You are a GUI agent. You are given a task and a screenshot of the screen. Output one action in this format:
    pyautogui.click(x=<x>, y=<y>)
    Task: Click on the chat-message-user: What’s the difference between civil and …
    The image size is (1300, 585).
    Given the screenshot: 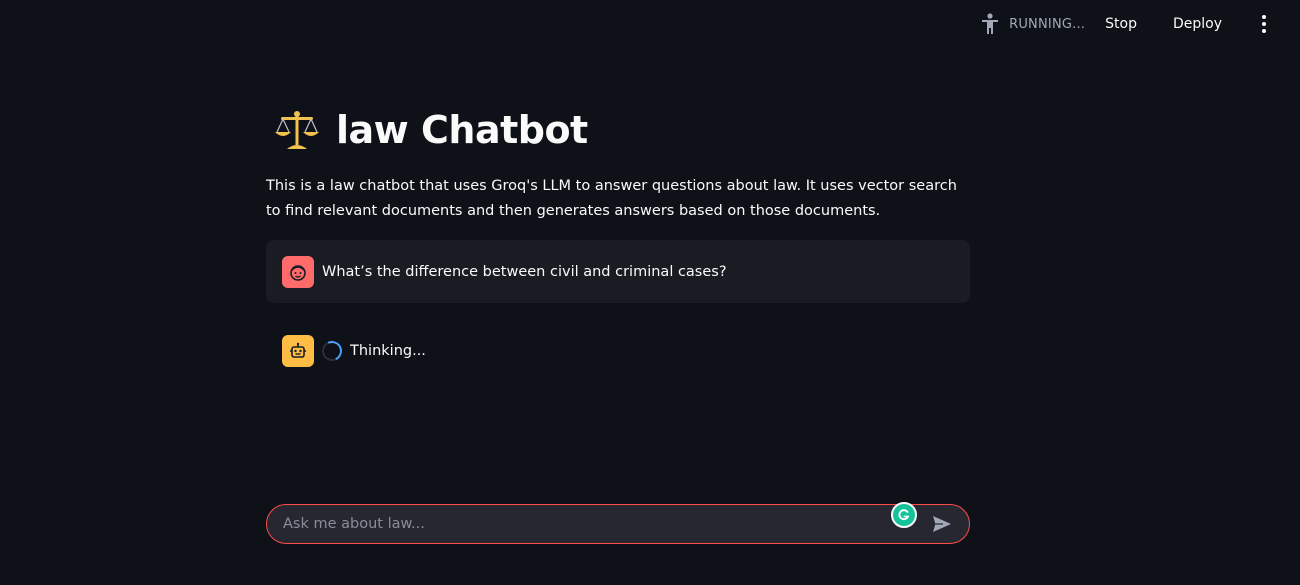 What is the action you would take?
    pyautogui.click(x=618, y=271)
    